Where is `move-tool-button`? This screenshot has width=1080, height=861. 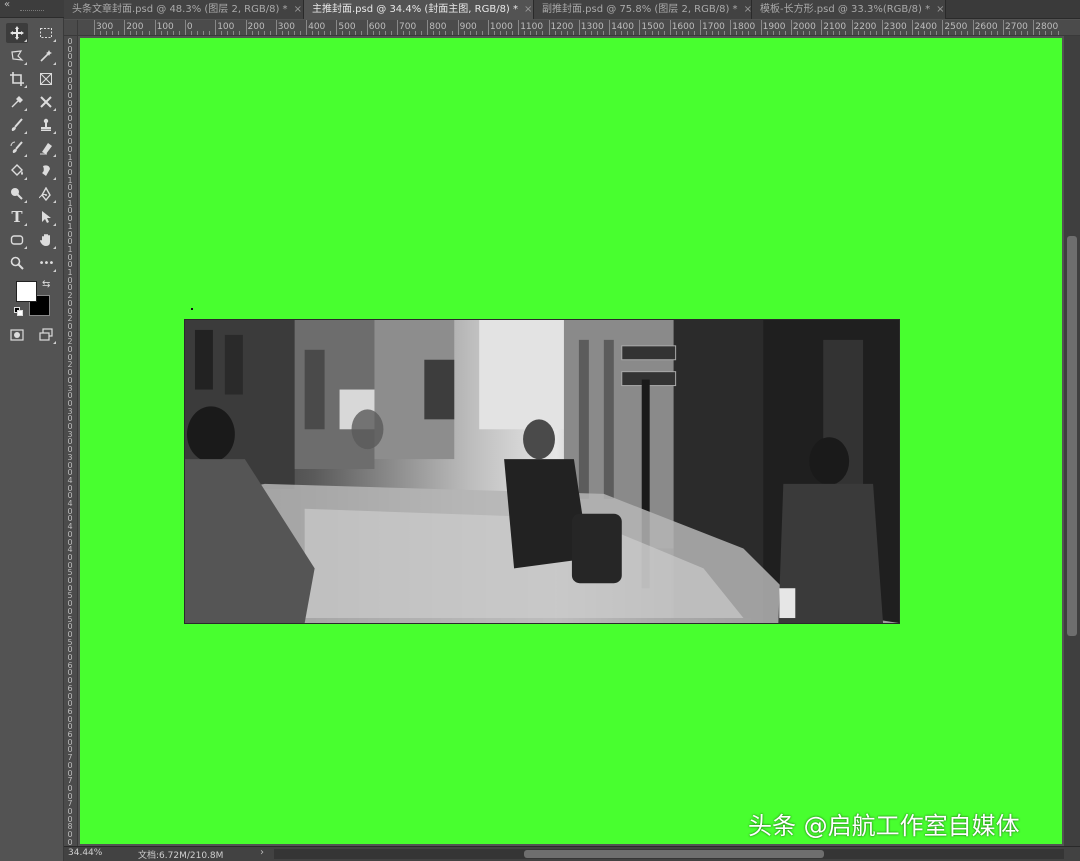 move-tool-button is located at coordinates (17, 33).